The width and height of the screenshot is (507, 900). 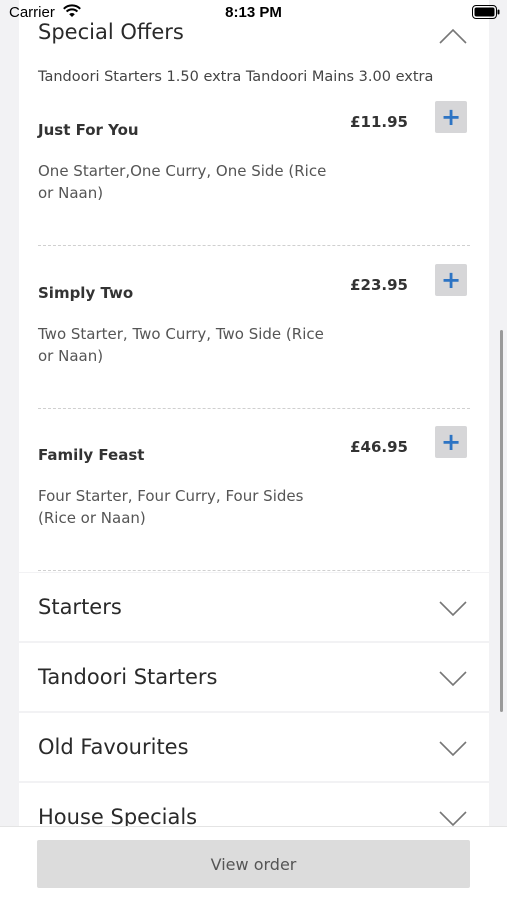 I want to click on section-tandoori-starters: Tandoori Starters, so click(x=254, y=677).